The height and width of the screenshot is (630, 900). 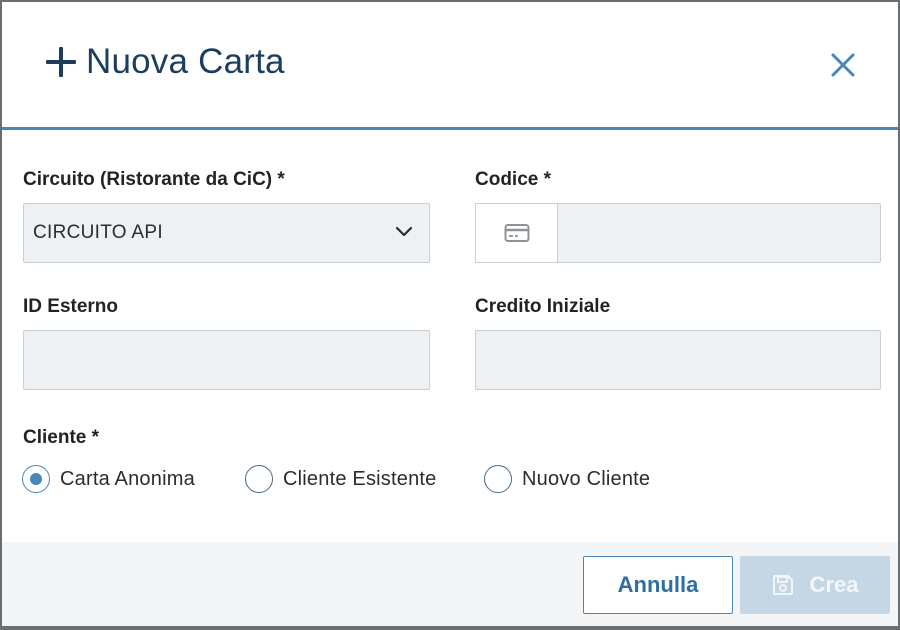 What do you see at coordinates (404, 231) in the screenshot?
I see `chevron-down-icon` at bounding box center [404, 231].